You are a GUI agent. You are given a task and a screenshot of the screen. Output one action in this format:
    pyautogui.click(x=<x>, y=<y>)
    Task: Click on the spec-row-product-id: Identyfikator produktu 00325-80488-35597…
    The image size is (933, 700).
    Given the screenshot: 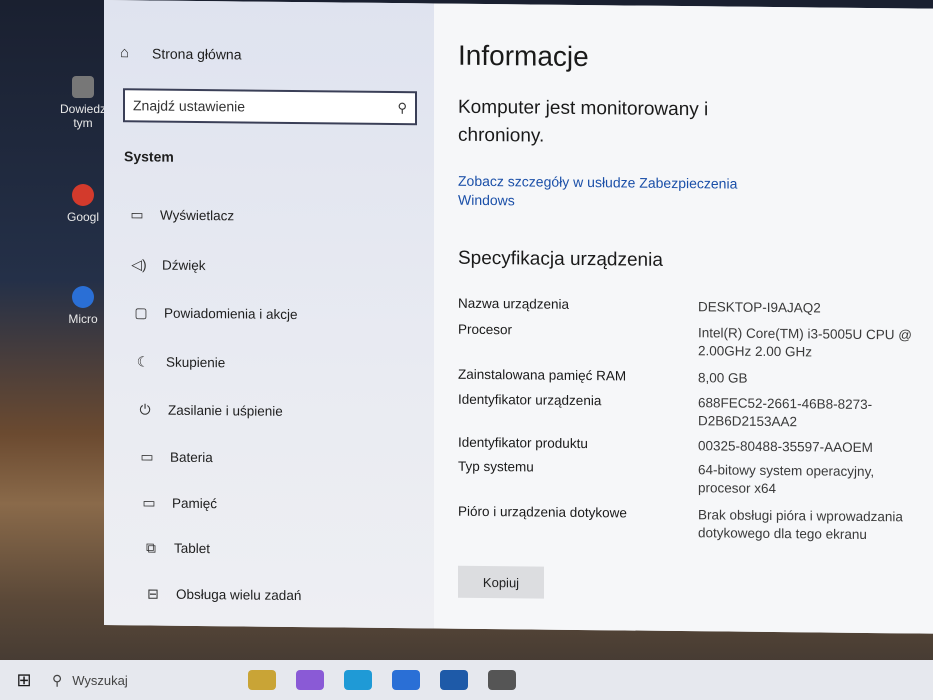 What is the action you would take?
    pyautogui.click(x=688, y=445)
    